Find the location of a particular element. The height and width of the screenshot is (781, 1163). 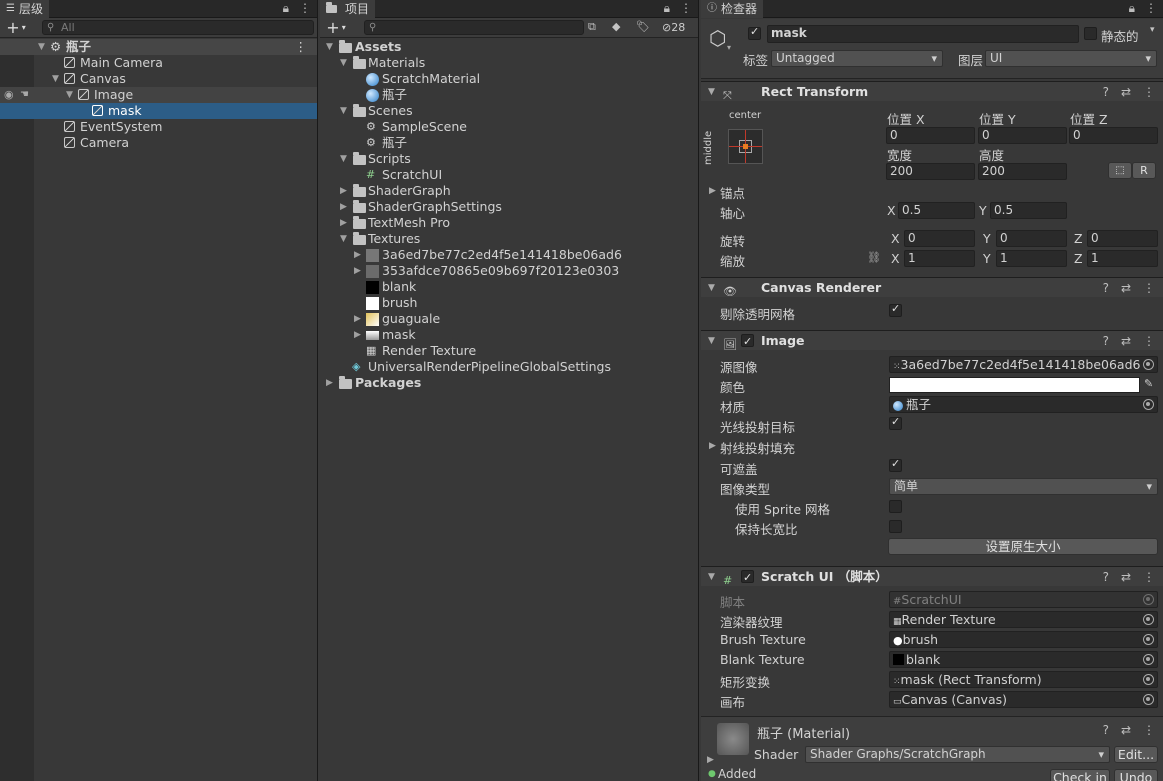

raycast-padding-label: 射线投射填充 is located at coordinates (757, 447).